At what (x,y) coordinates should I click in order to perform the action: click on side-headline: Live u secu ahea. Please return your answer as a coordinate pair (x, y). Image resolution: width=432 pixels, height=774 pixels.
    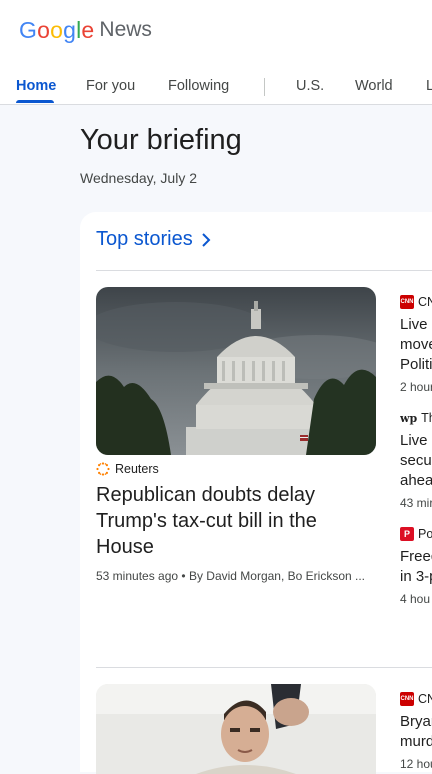
    Looking at the image, I should click on (416, 460).